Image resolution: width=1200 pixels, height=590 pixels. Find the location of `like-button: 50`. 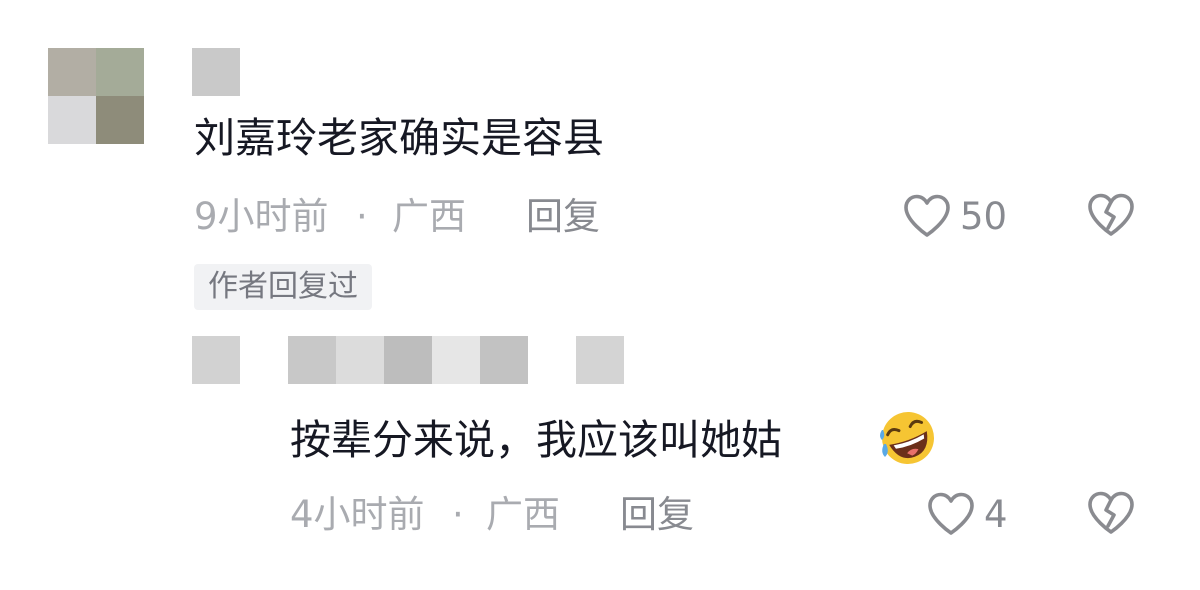

like-button: 50 is located at coordinates (954, 216).